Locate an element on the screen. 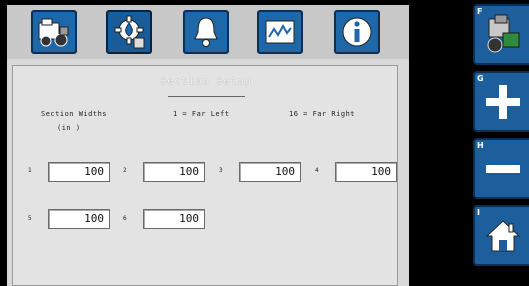 The image size is (529, 286). title-underline is located at coordinates (206, 96).